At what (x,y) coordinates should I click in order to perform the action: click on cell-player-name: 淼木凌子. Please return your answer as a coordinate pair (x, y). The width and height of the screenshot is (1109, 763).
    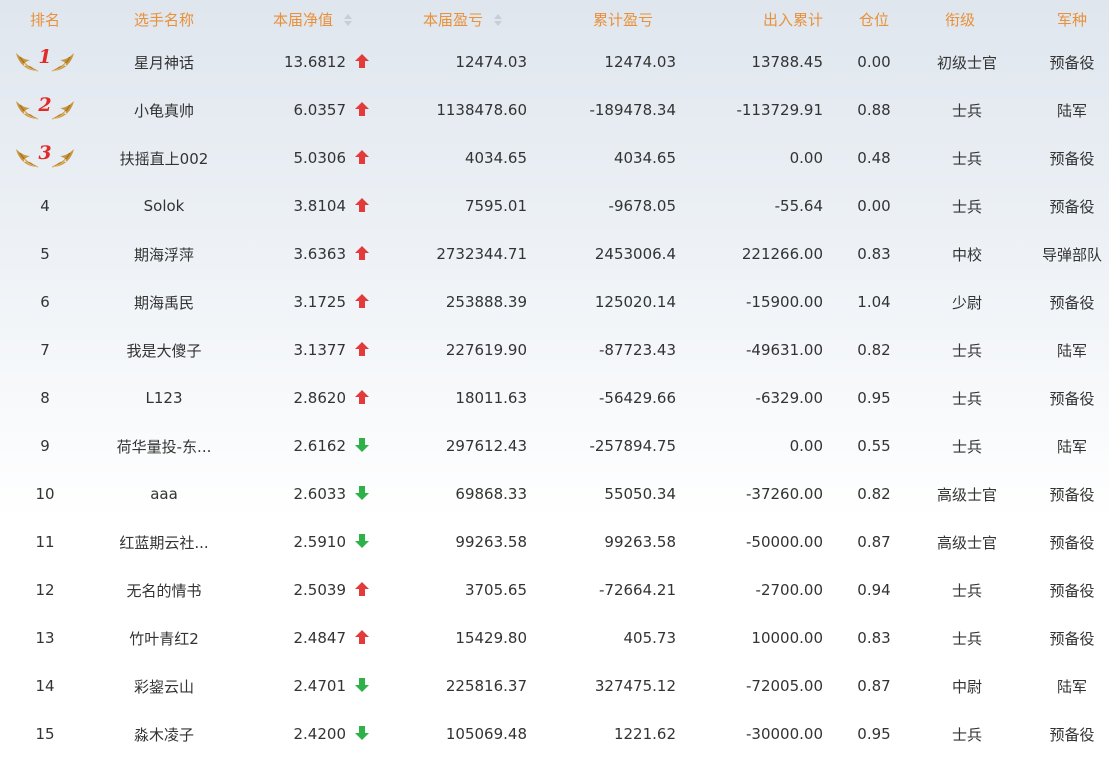
    Looking at the image, I should click on (164, 734).